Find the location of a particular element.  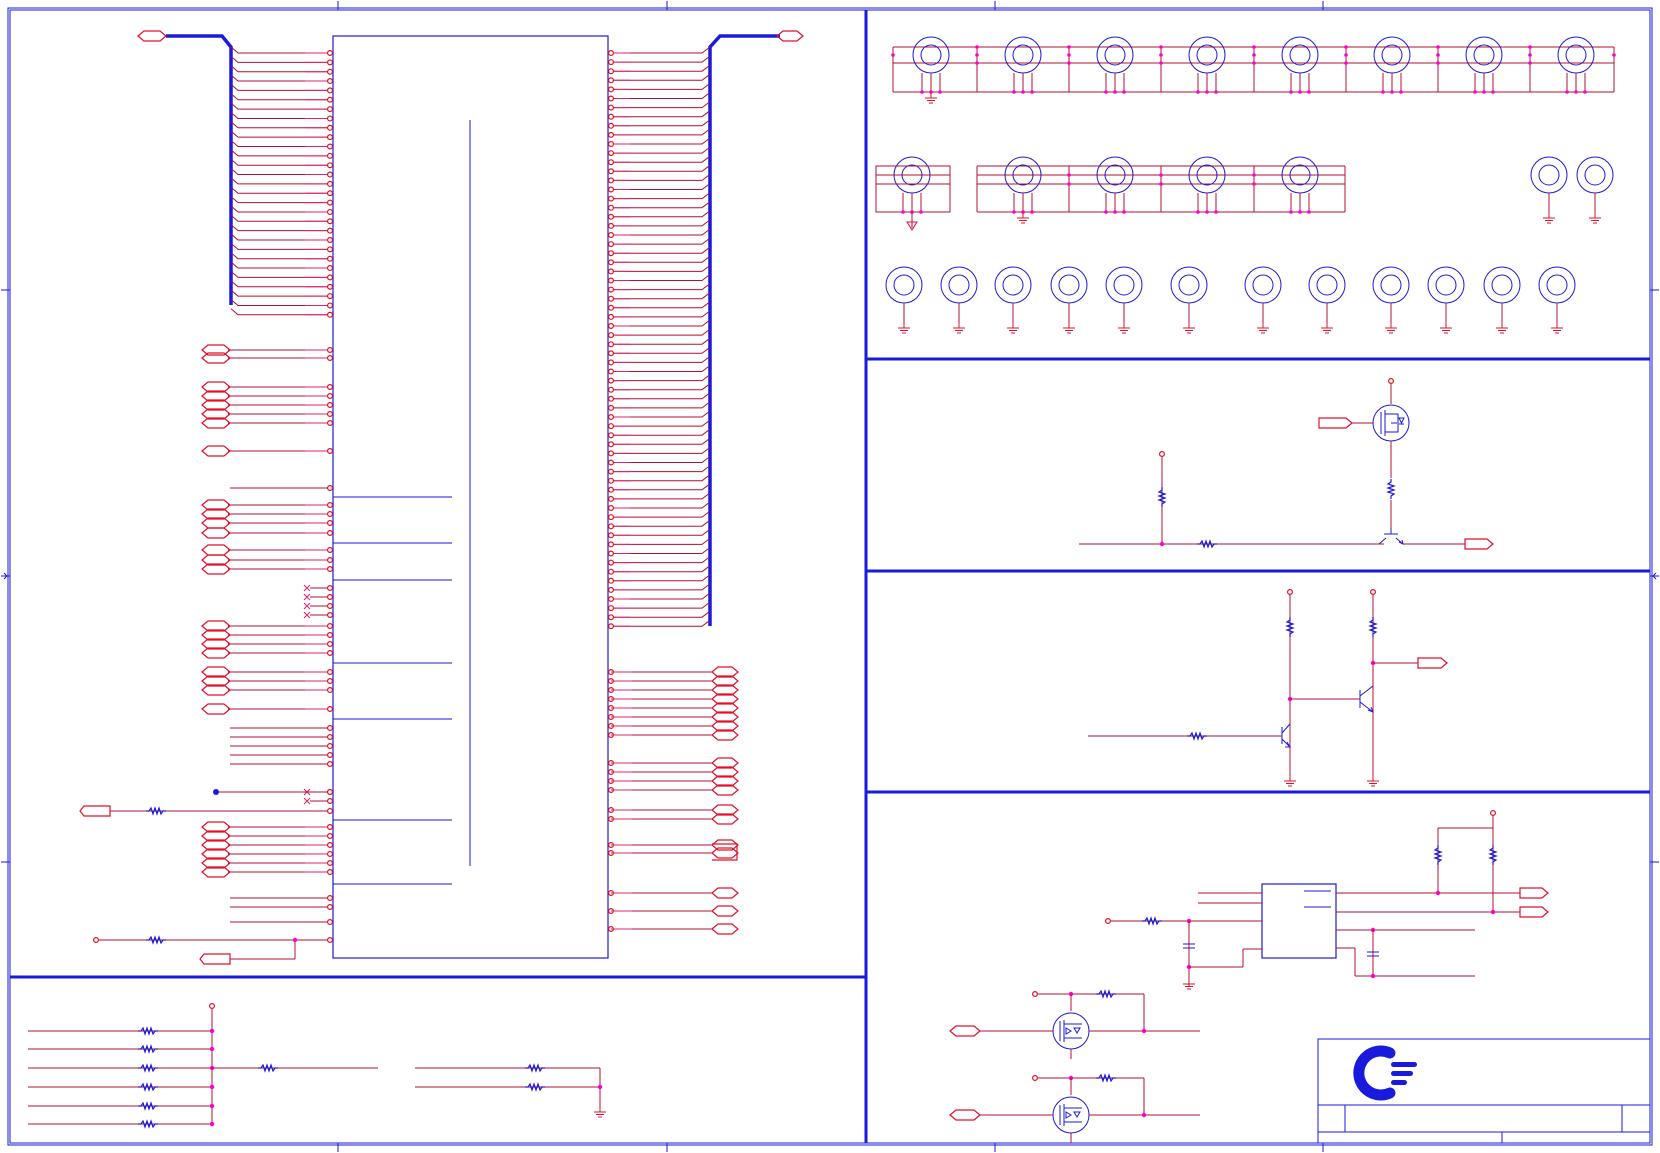

mosfet-icon is located at coordinates (1077, 1114).